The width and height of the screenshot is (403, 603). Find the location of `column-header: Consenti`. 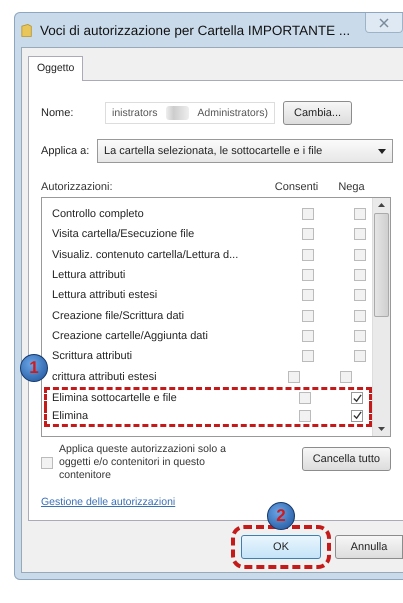

column-header: Consenti is located at coordinates (297, 187).